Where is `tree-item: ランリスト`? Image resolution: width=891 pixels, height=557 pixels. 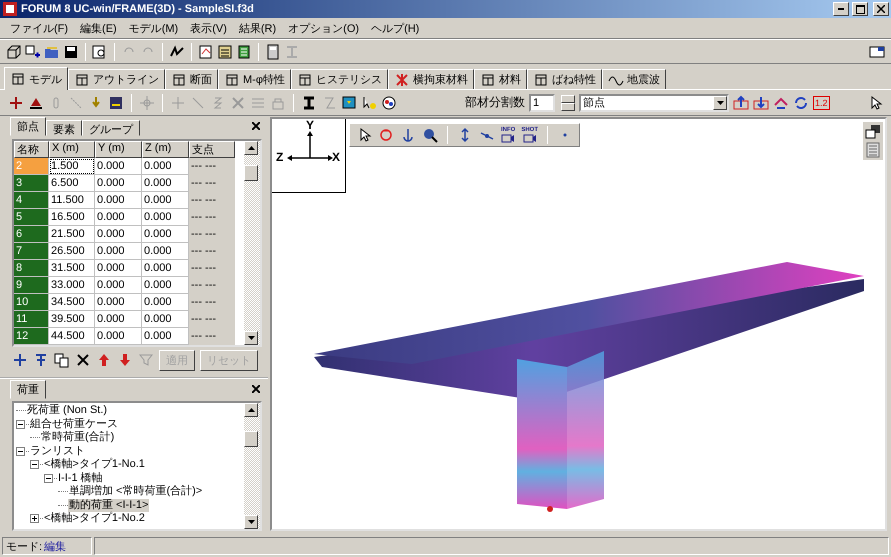
tree-item: ランリスト is located at coordinates (57, 451).